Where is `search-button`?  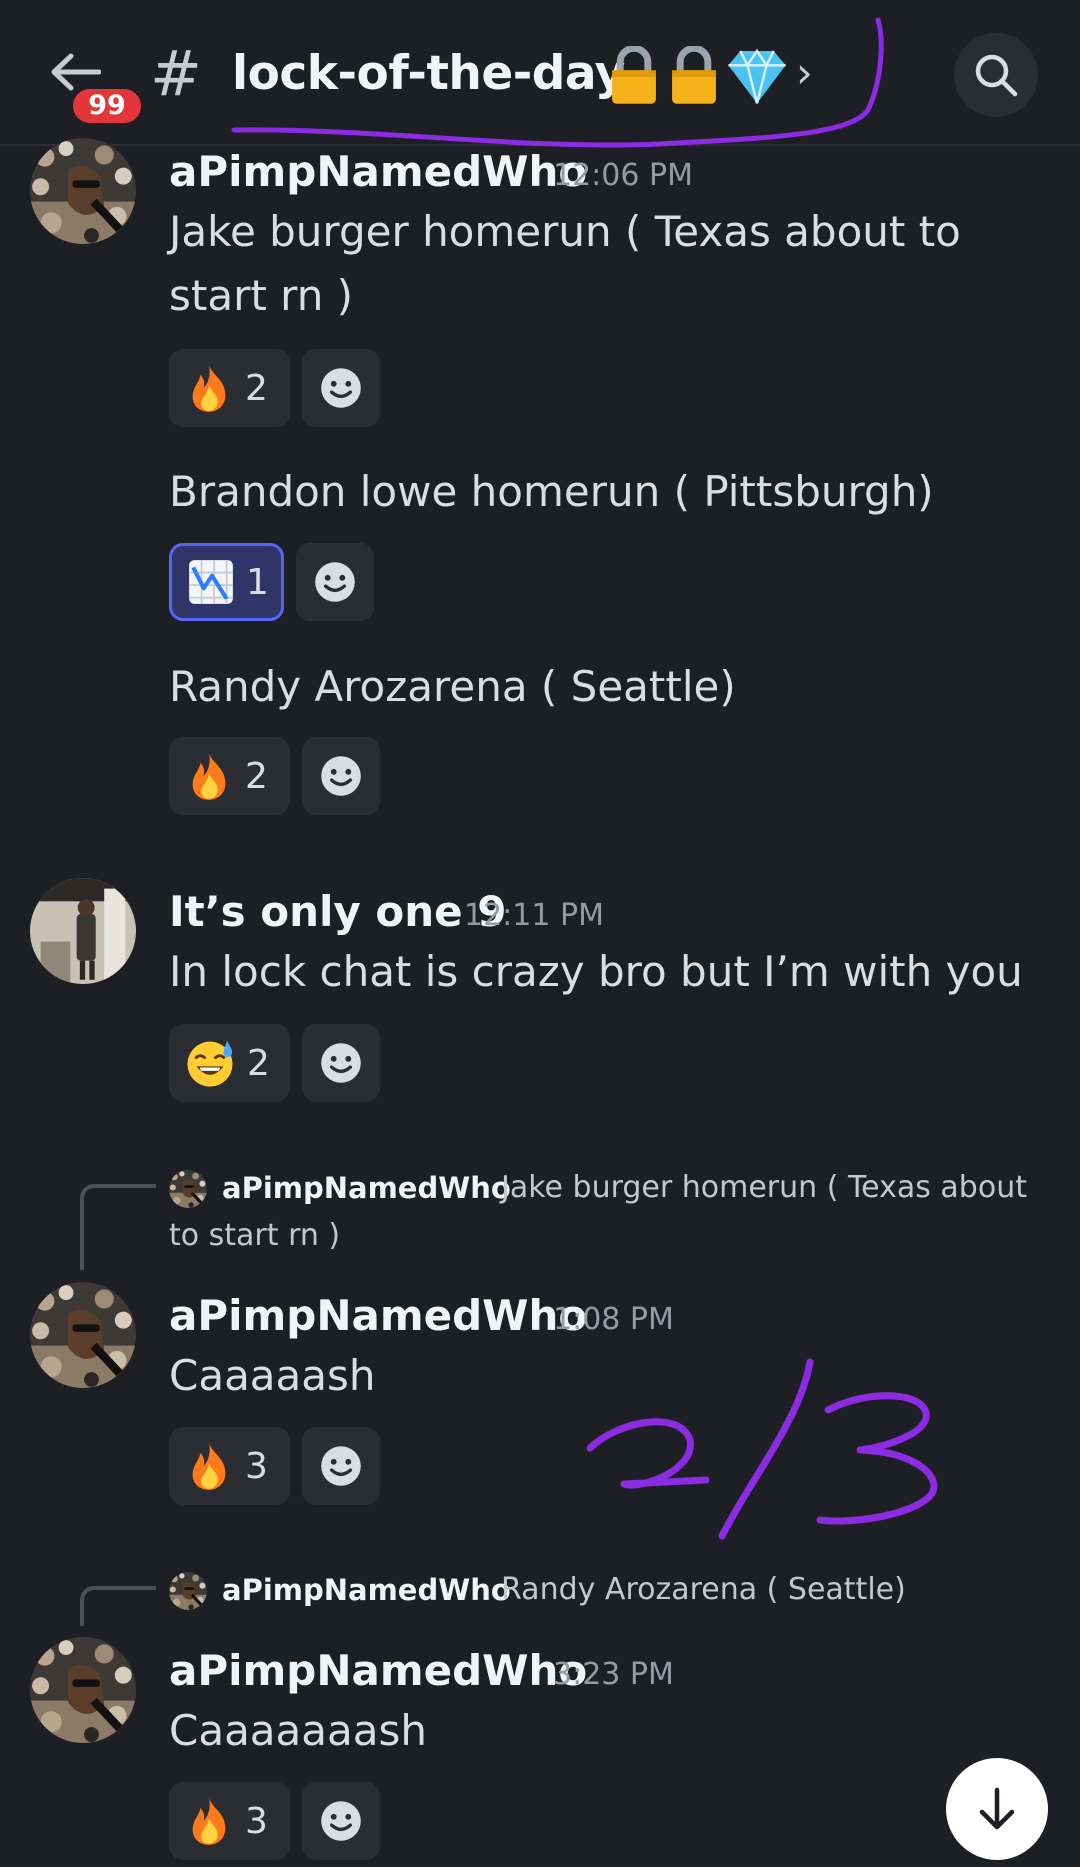 search-button is located at coordinates (996, 75).